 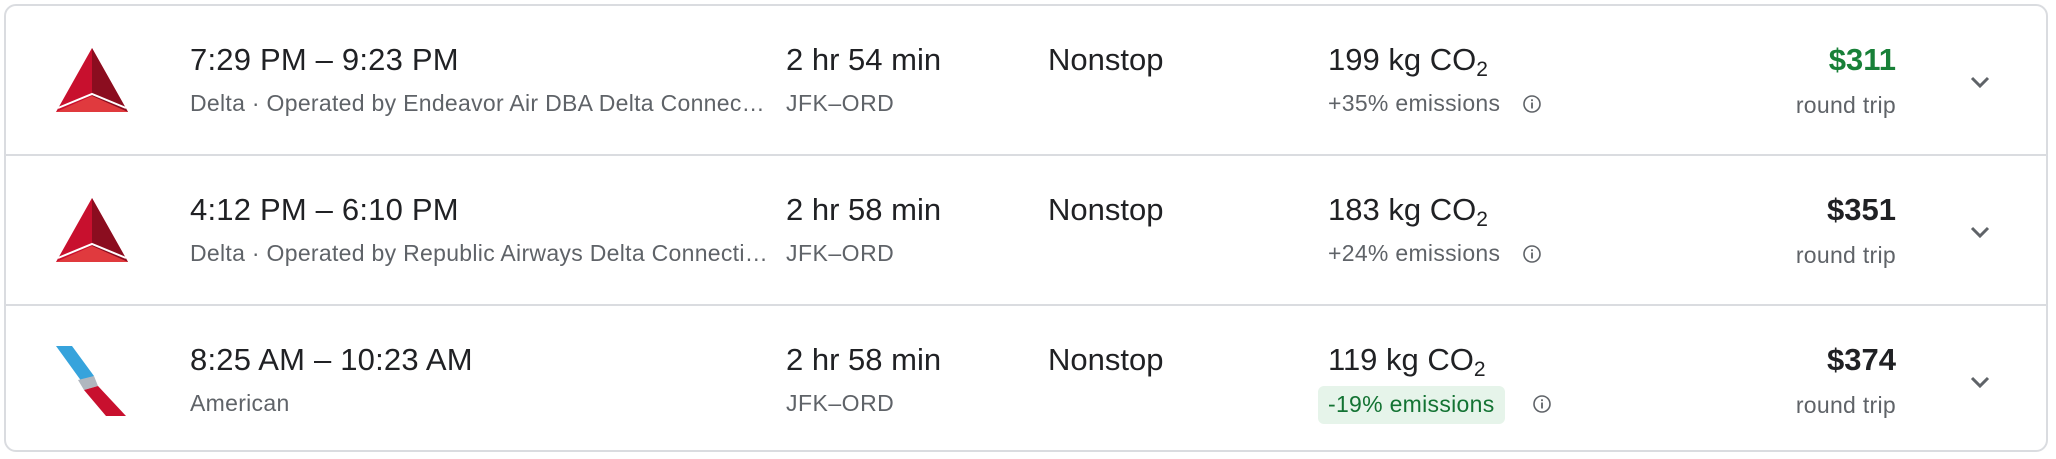 I want to click on price: $374, so click(x=1861, y=359).